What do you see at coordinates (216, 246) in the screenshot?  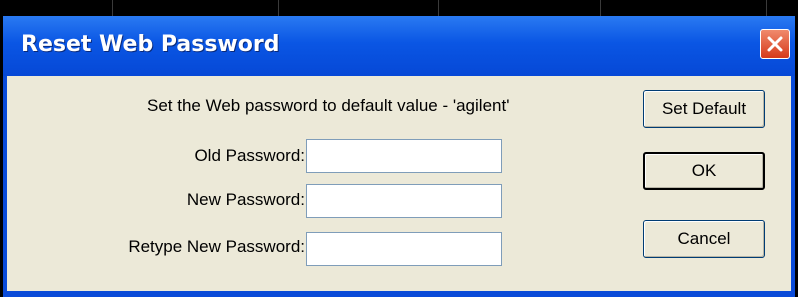 I see `retype-password-label: Retype New Password:` at bounding box center [216, 246].